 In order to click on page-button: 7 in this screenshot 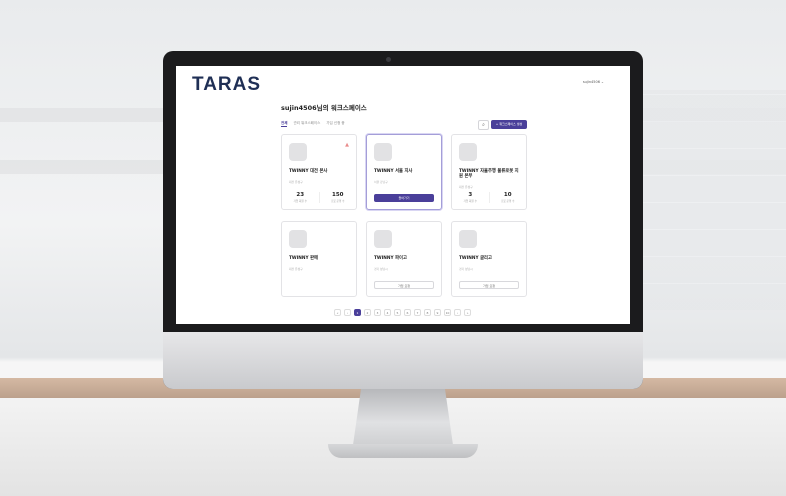, I will do `click(417, 312)`.